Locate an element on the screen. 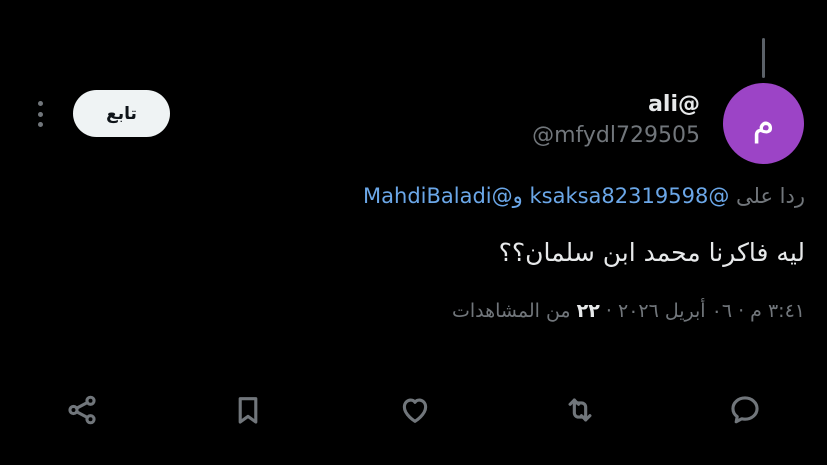  bookmark-button is located at coordinates (248, 410).